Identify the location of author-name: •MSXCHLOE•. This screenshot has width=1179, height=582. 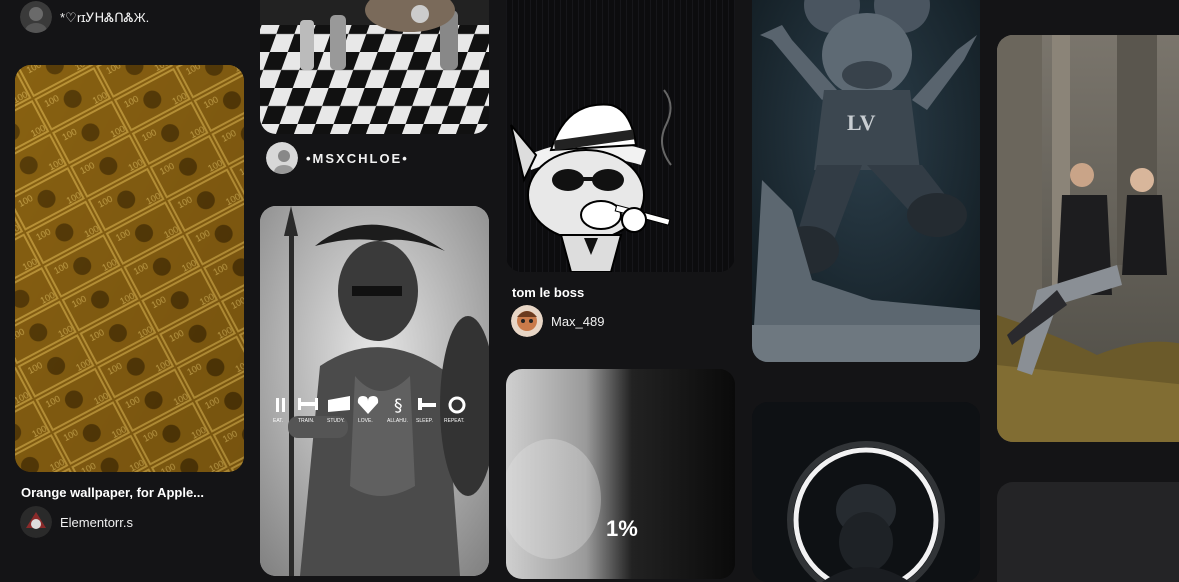
(357, 158).